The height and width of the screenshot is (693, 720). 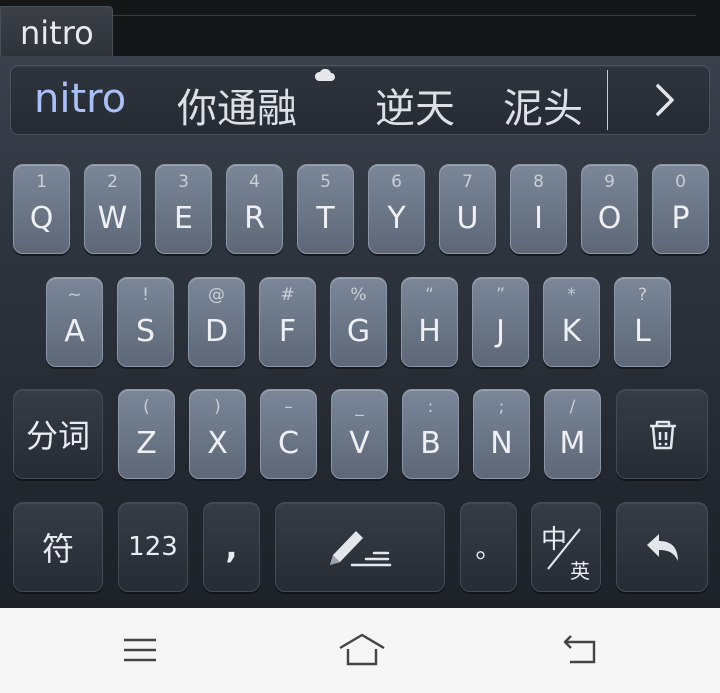 What do you see at coordinates (538, 209) in the screenshot?
I see `key-i: 8I` at bounding box center [538, 209].